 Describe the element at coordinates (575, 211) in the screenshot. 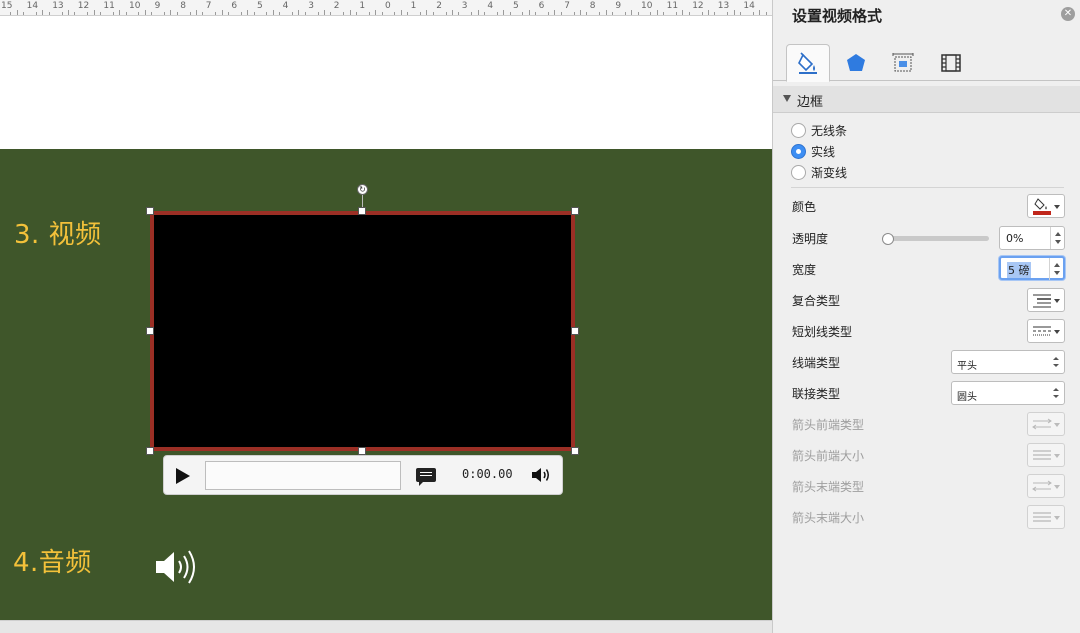

I see `resize-handle-top-right` at that location.